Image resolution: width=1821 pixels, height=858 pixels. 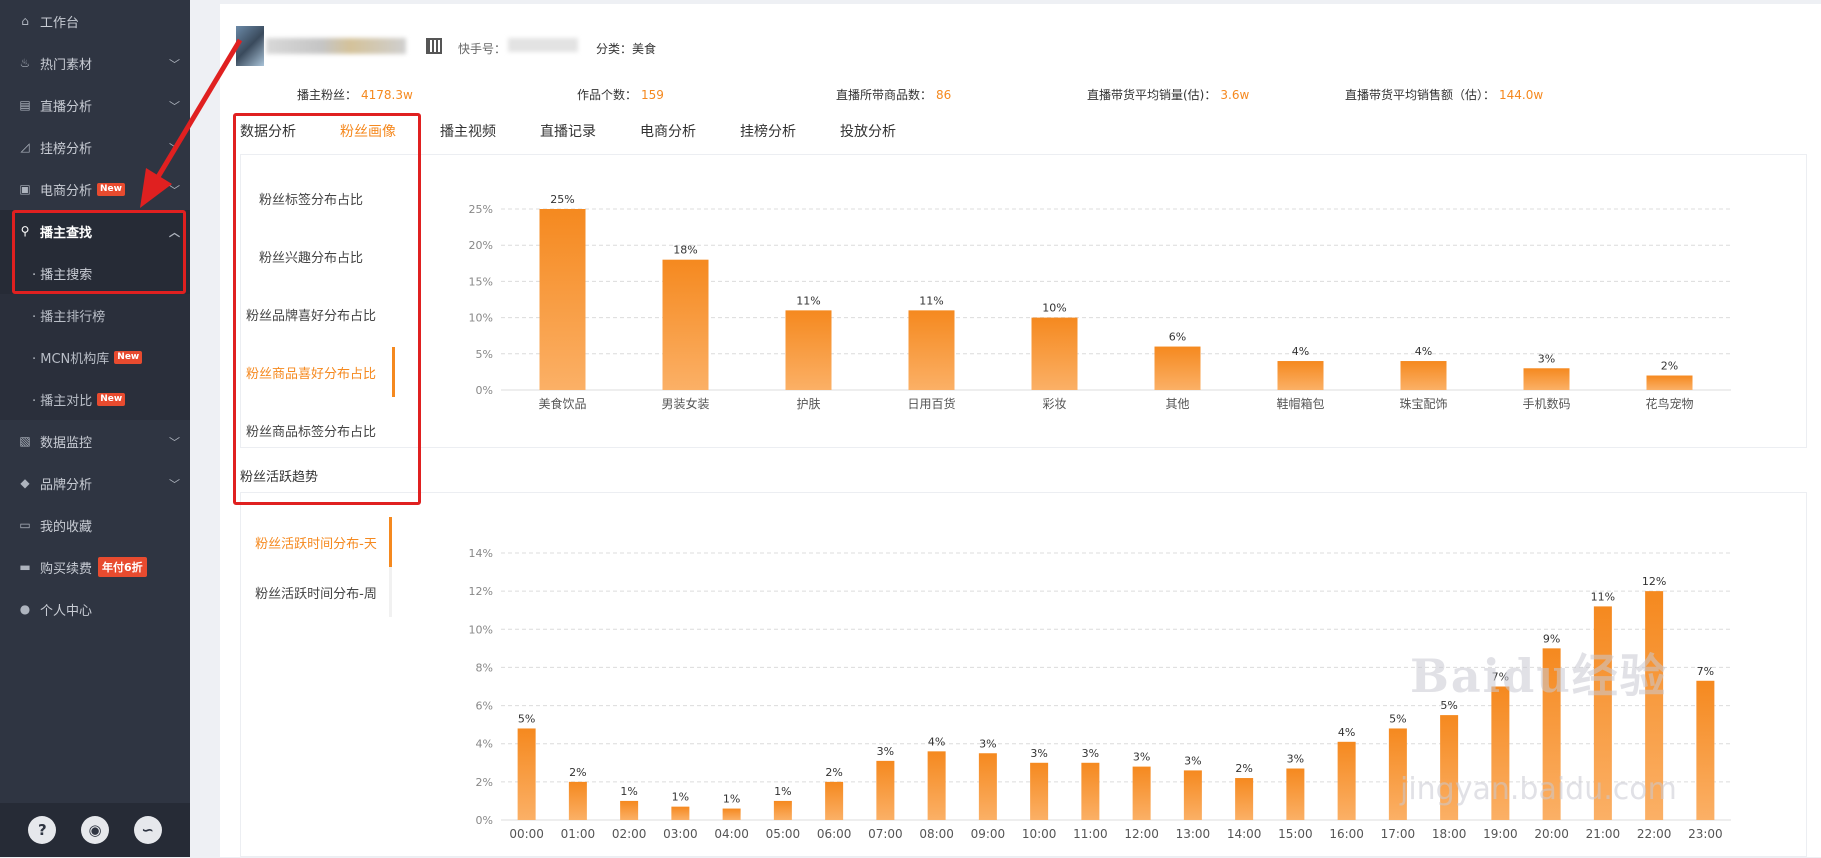 What do you see at coordinates (484, 706) in the screenshot?
I see `y-tick-label: 6%` at bounding box center [484, 706].